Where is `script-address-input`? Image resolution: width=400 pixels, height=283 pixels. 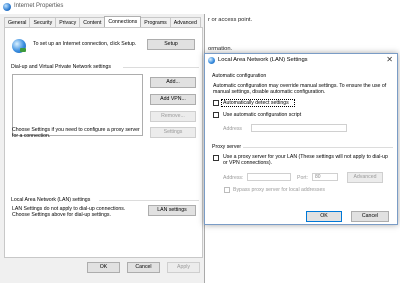 script-address-input is located at coordinates (299, 128).